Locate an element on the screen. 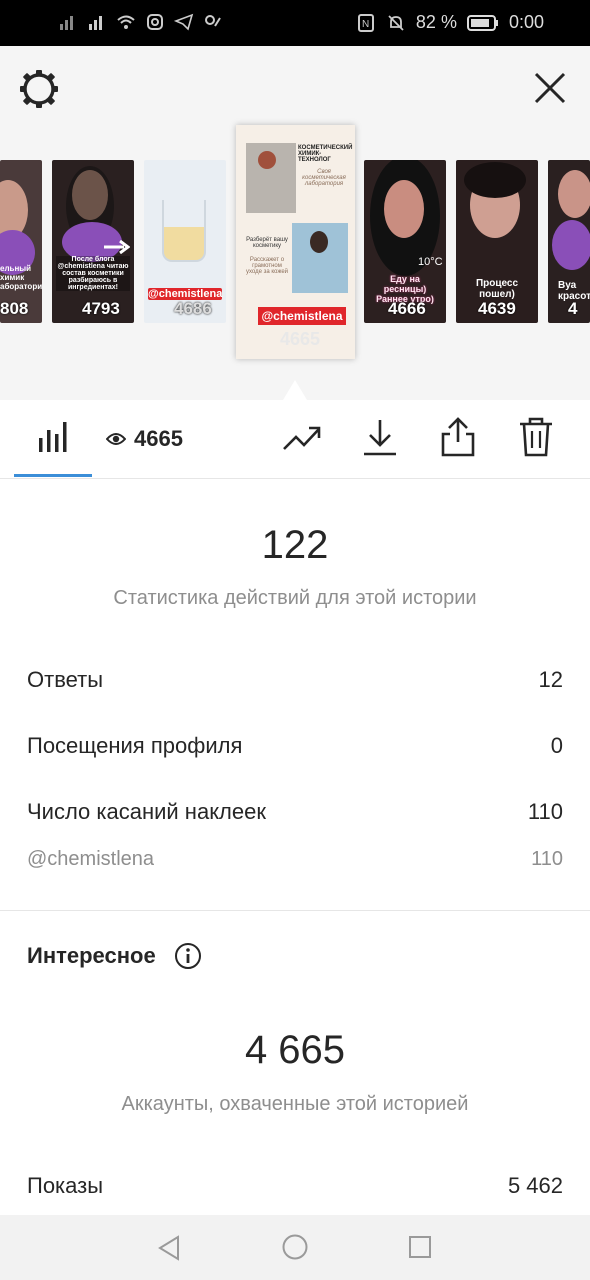 Image resolution: width=590 pixels, height=1280 pixels. active-tab-indicator is located at coordinates (53, 475).